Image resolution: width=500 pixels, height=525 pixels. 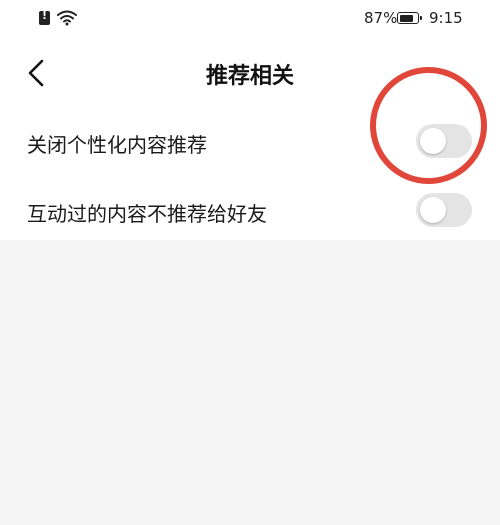 I want to click on setting-label: 关闭个性化内容推荐, so click(x=117, y=145).